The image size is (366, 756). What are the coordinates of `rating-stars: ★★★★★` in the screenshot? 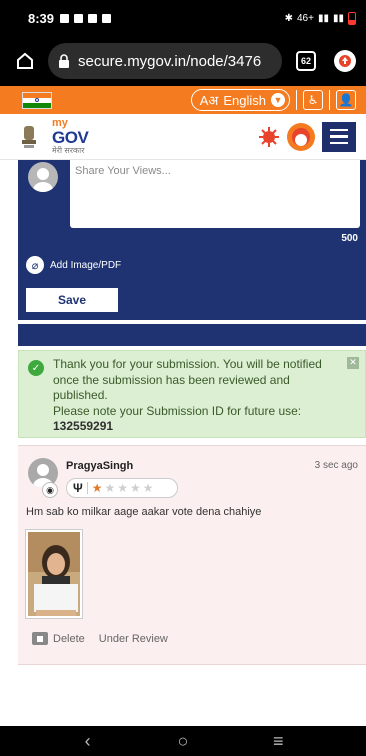 It's located at (124, 488).